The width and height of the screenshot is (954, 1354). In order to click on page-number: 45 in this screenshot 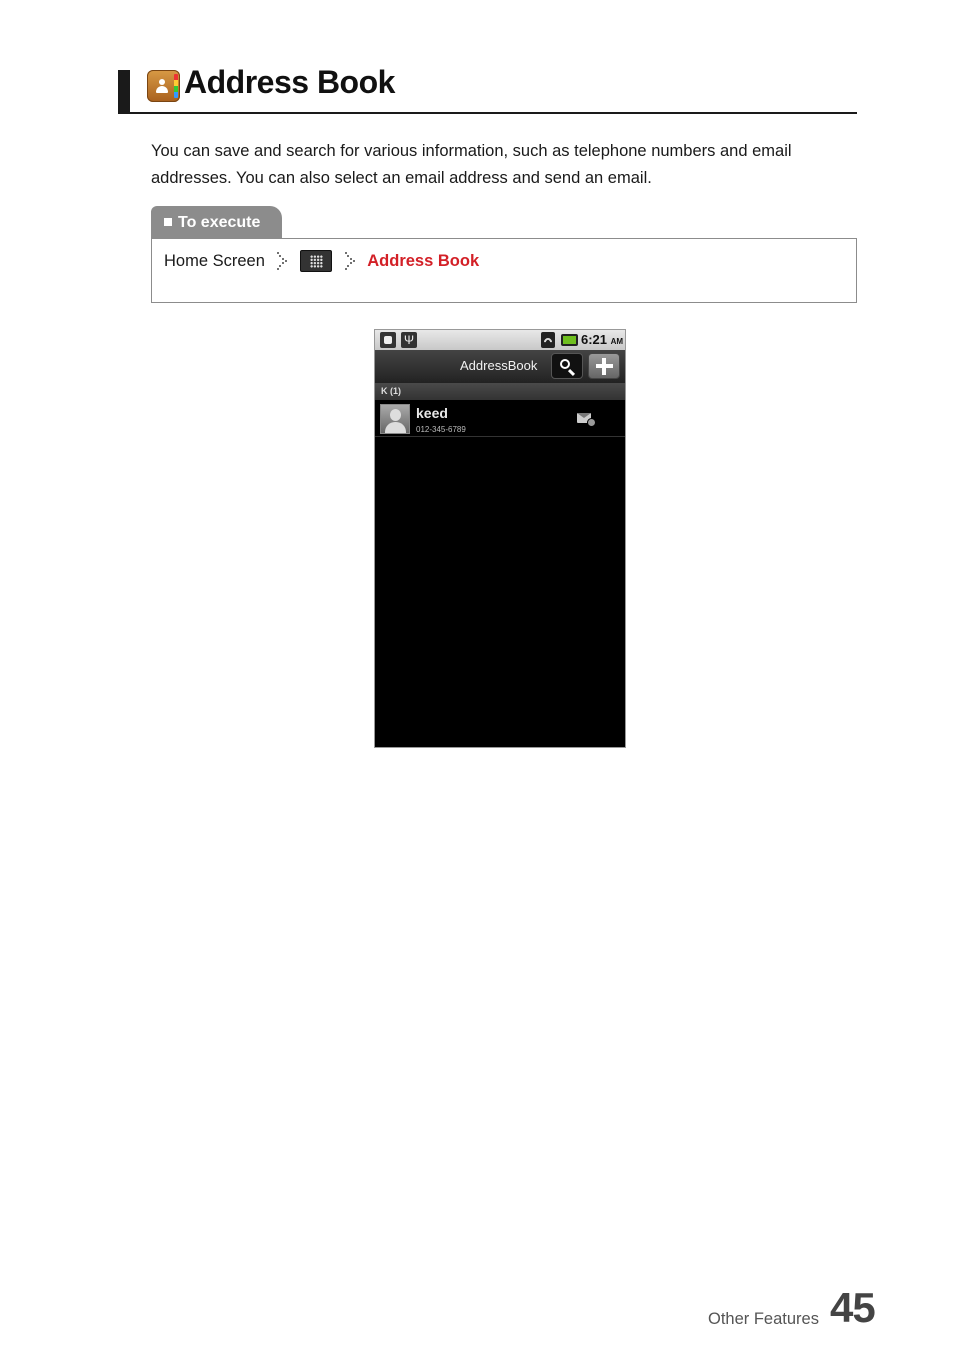, I will do `click(853, 1307)`.